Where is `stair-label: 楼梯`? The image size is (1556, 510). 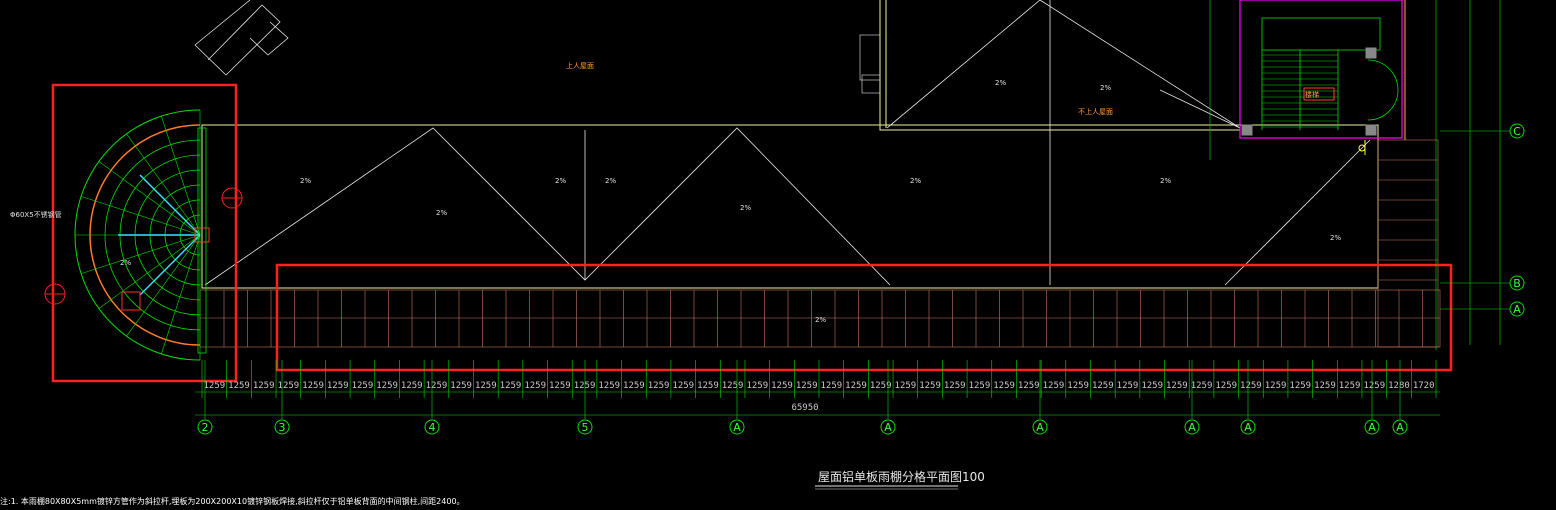
stair-label: 楼梯 is located at coordinates (1312, 94).